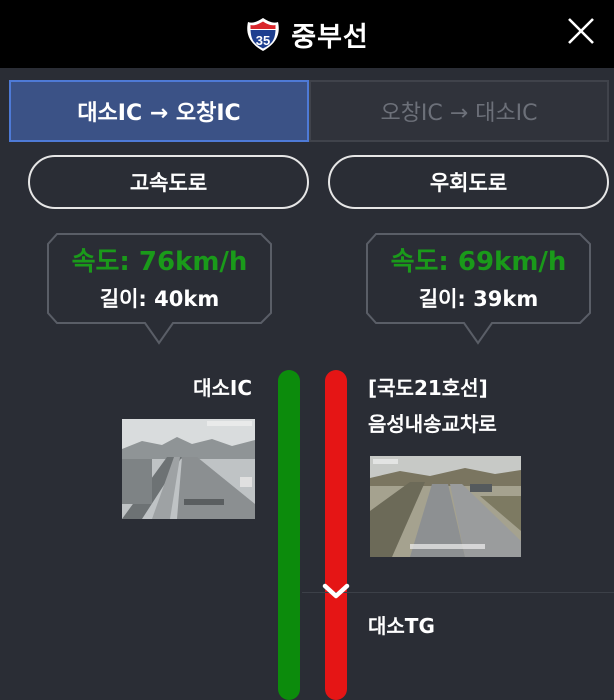 This screenshot has height=700, width=614. I want to click on tab-direction-reverse: 오창IC → 대소IC, so click(459, 111).